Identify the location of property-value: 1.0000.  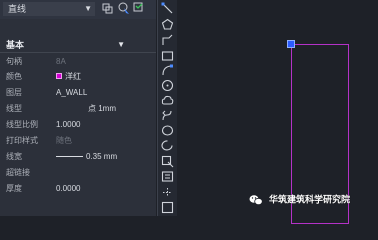
(68, 124).